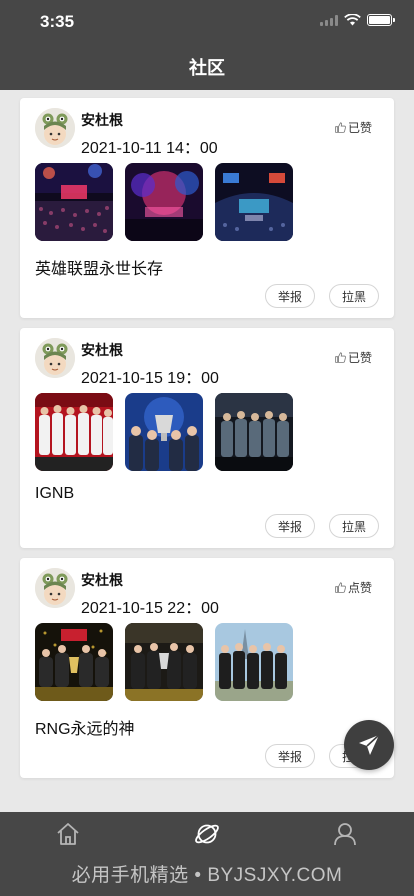 The width and height of the screenshot is (414, 896). I want to click on battery-icon, so click(381, 20).